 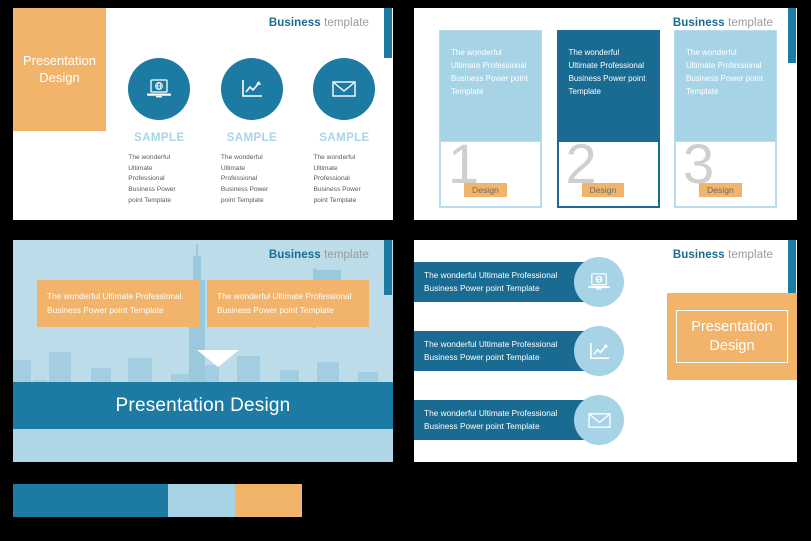 I want to click on slide-4-header: Business template, so click(x=723, y=255).